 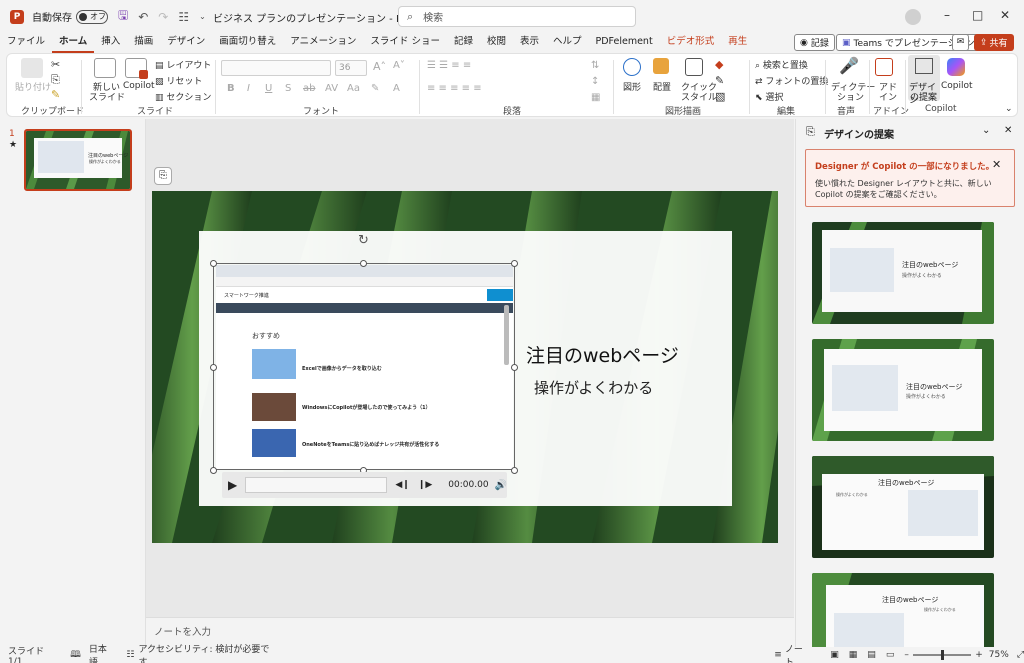 I want to click on tab-animations: アニメーション, so click(x=323, y=43).